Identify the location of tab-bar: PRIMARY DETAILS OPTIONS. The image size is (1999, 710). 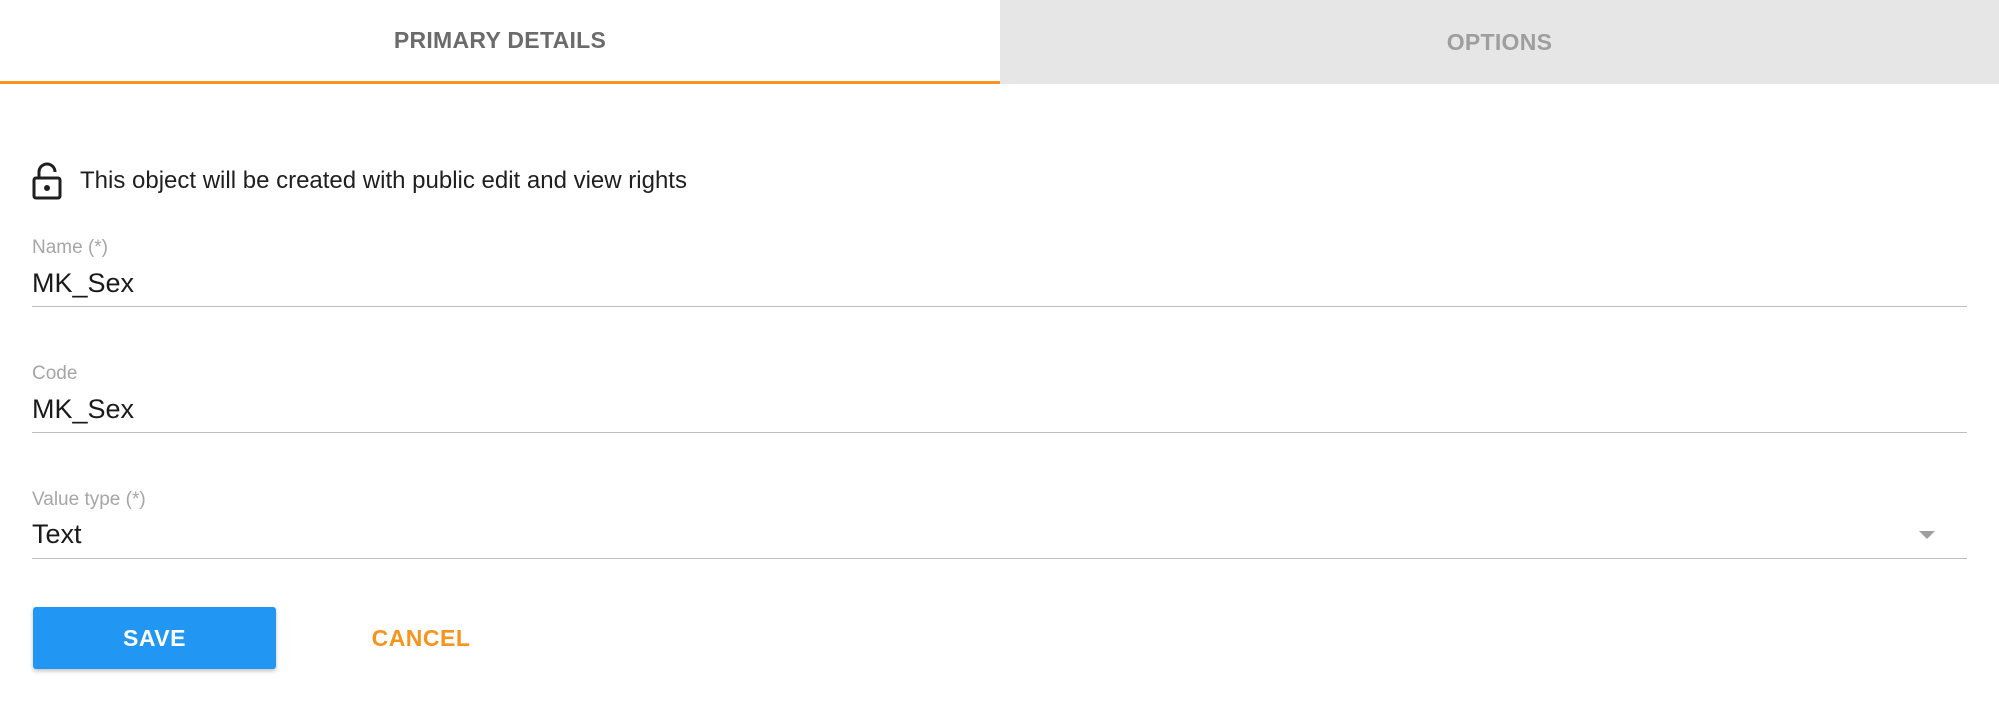
(999, 42).